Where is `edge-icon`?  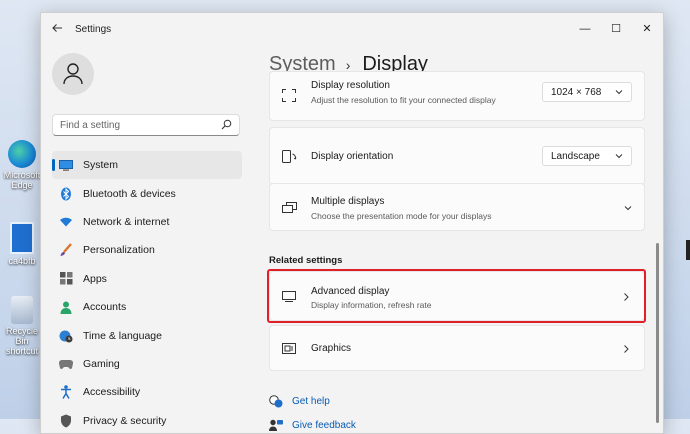
edge-icon is located at coordinates (22, 154).